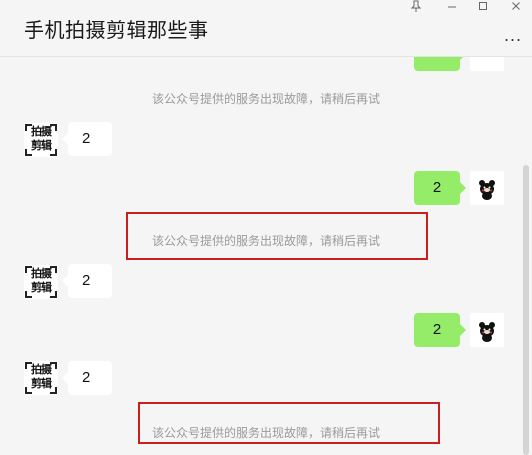  What do you see at coordinates (265, 99) in the screenshot?
I see `system-message: 该公众号提供的服务出现故障，请稍后再试` at bounding box center [265, 99].